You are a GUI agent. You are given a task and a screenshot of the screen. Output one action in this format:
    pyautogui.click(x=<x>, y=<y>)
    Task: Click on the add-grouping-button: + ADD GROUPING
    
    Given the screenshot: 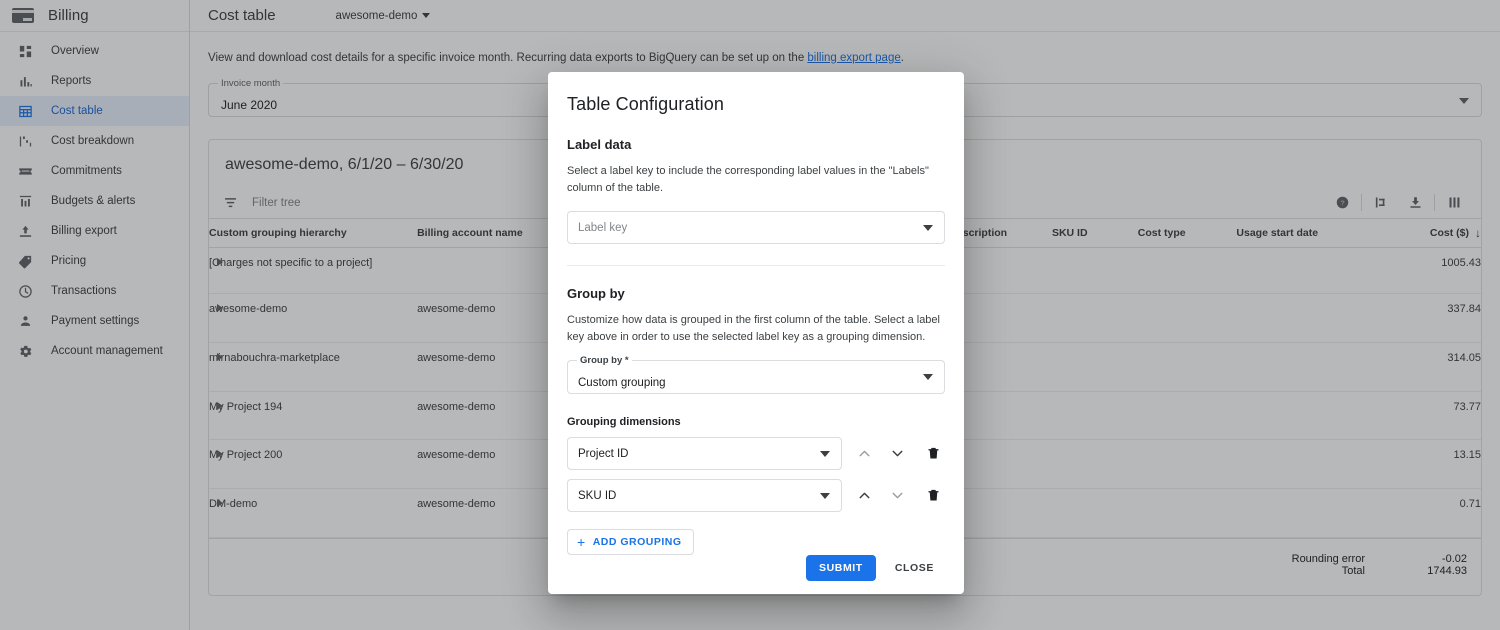 What is the action you would take?
    pyautogui.click(x=630, y=542)
    